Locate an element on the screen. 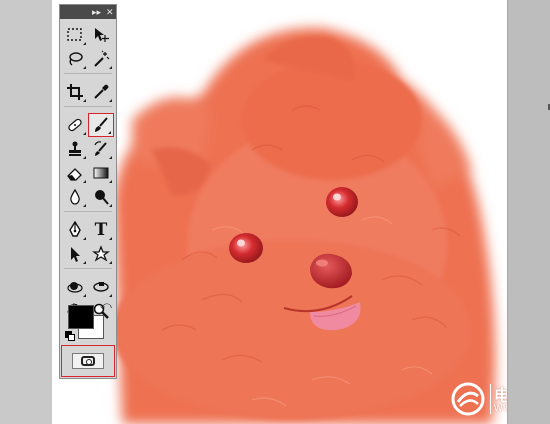  watermark-url: WWW.PC841.COM is located at coordinates (500, 408).